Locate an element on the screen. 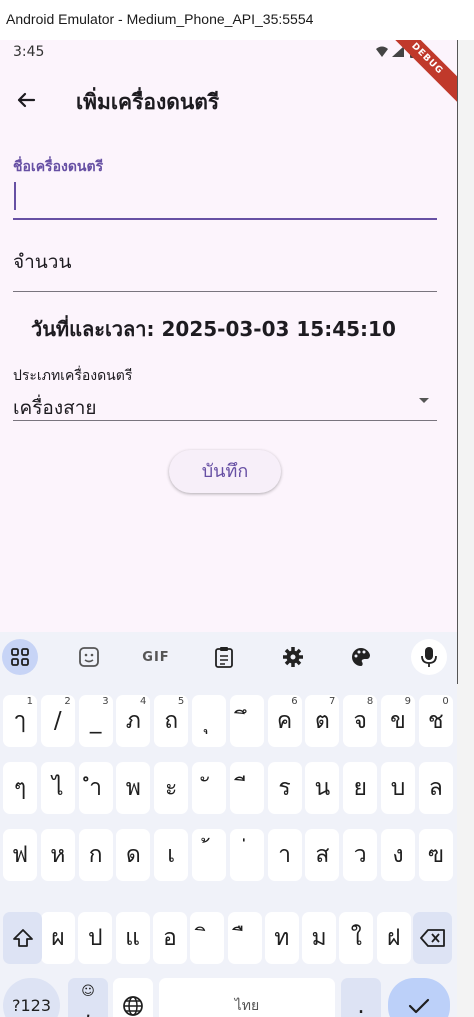 The height and width of the screenshot is (1017, 474). key-keyboard-row2-2: ำ is located at coordinates (95, 788).